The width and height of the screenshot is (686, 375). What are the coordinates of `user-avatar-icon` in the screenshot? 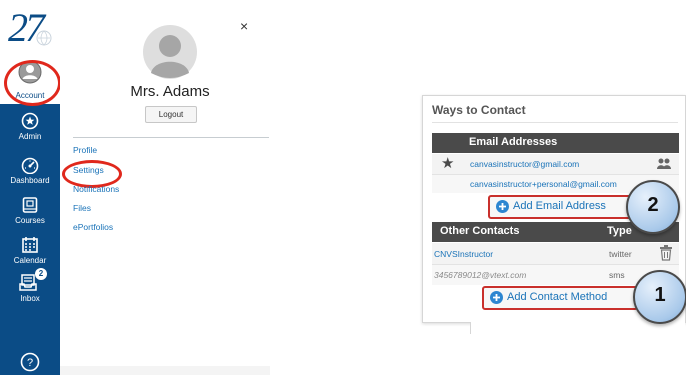 It's located at (170, 52).